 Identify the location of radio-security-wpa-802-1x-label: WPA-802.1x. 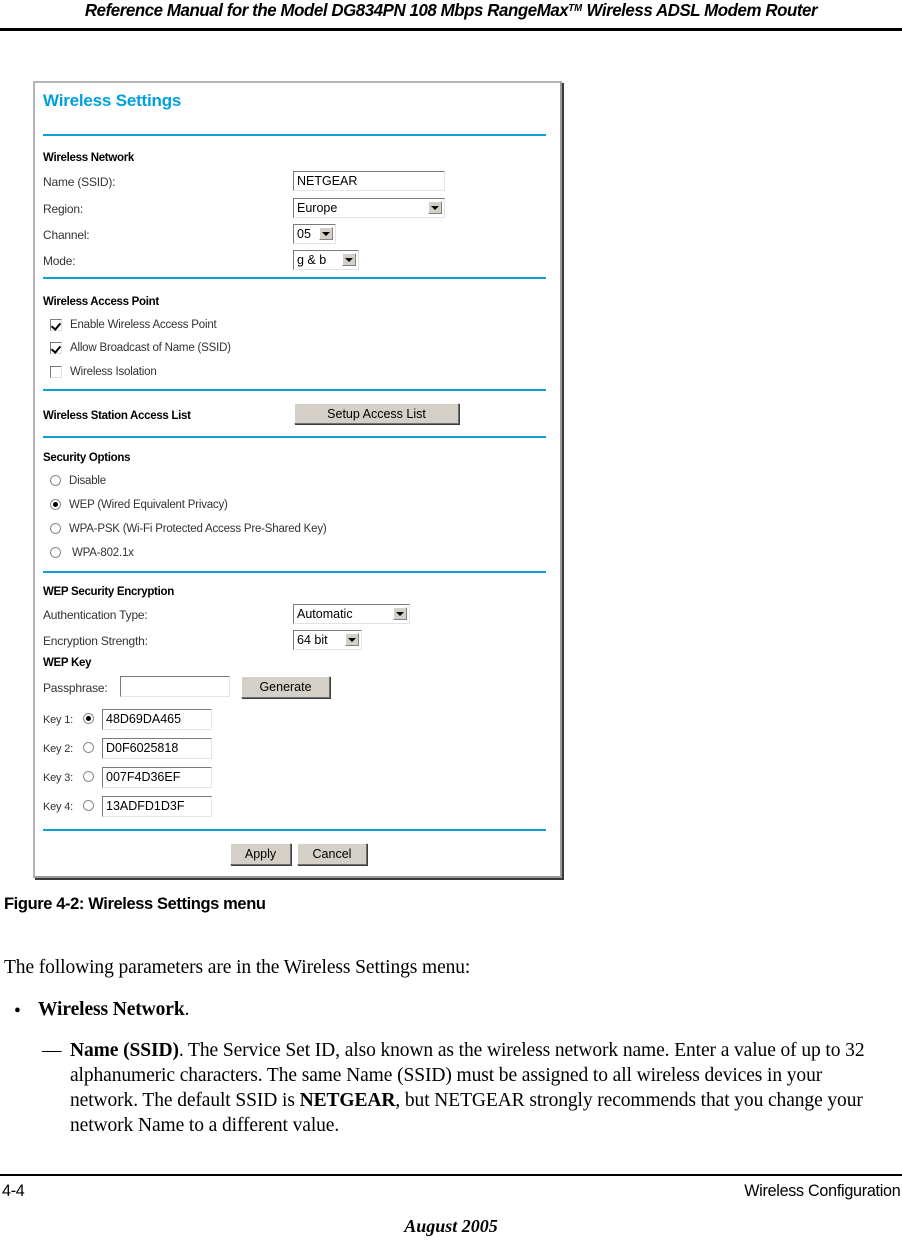
(103, 553).